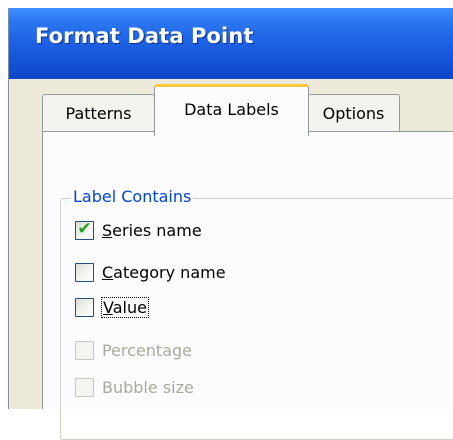 The image size is (453, 440). What do you see at coordinates (148, 387) in the screenshot?
I see `bubble-size-label: Bubble size` at bounding box center [148, 387].